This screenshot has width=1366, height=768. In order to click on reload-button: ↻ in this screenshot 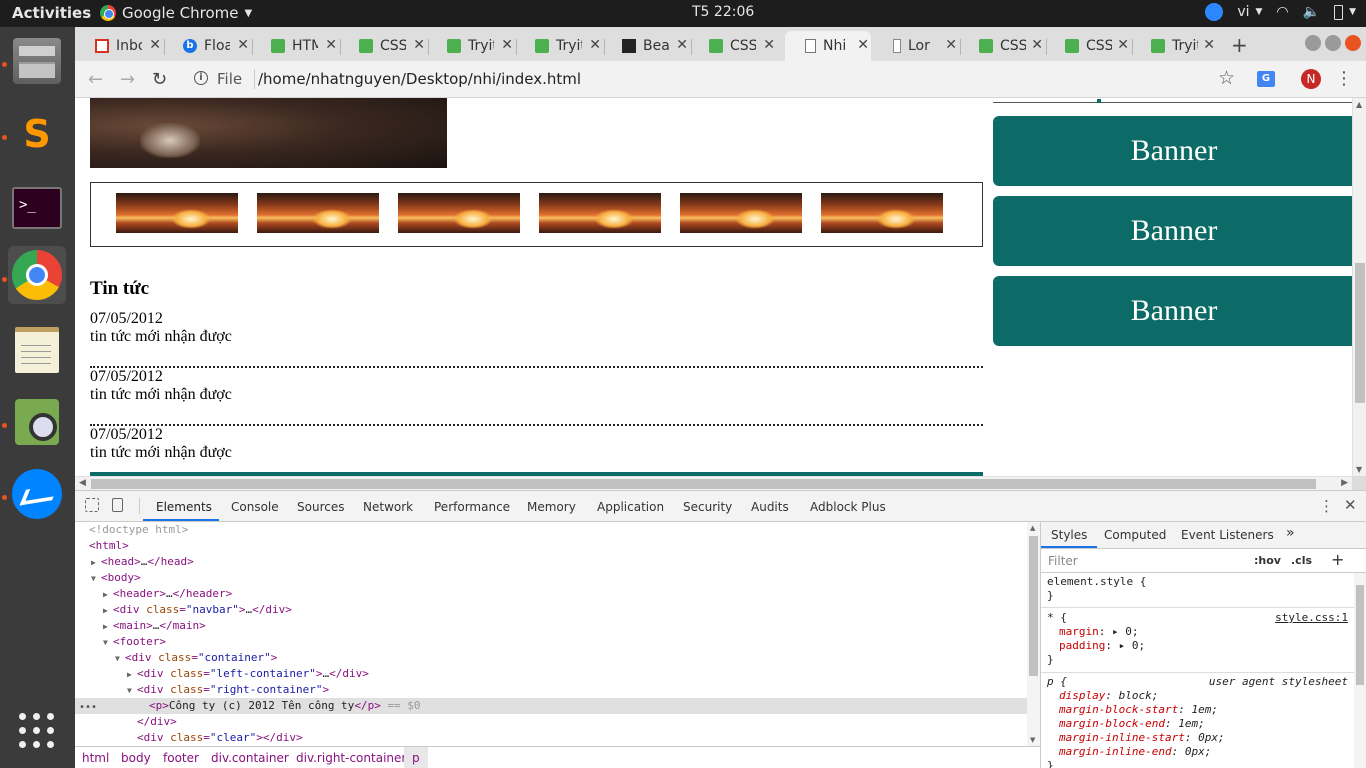, I will do `click(159, 79)`.